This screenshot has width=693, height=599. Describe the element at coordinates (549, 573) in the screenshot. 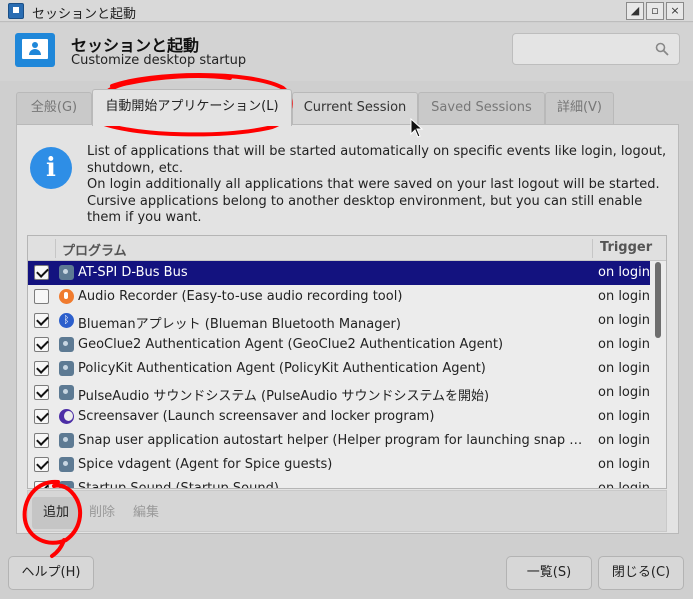

I see `list-button: 一覧(S)` at that location.